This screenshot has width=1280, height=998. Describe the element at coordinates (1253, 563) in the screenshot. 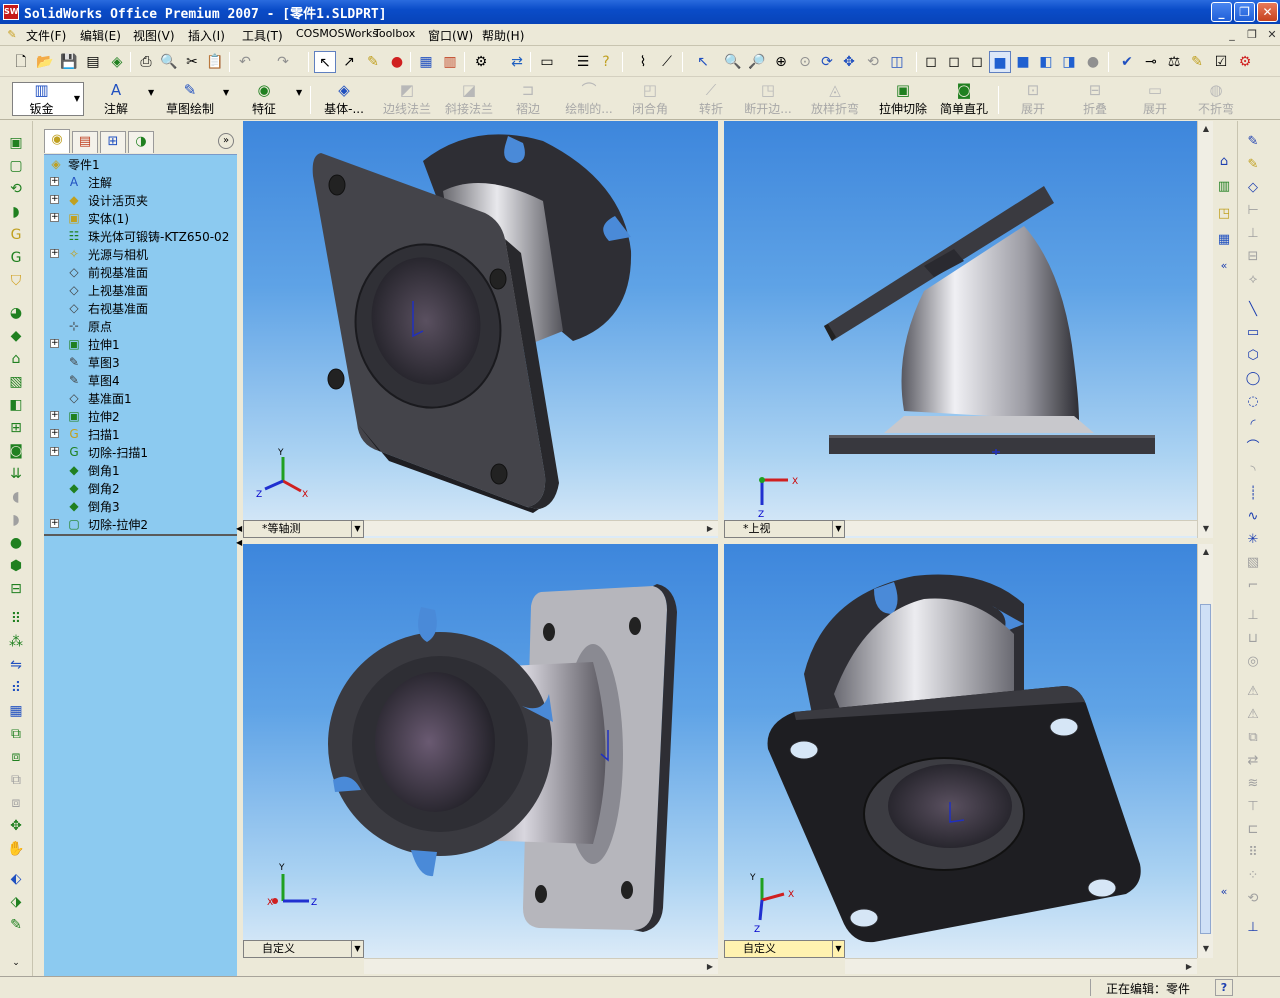

I see `text-icon: ▧` at that location.